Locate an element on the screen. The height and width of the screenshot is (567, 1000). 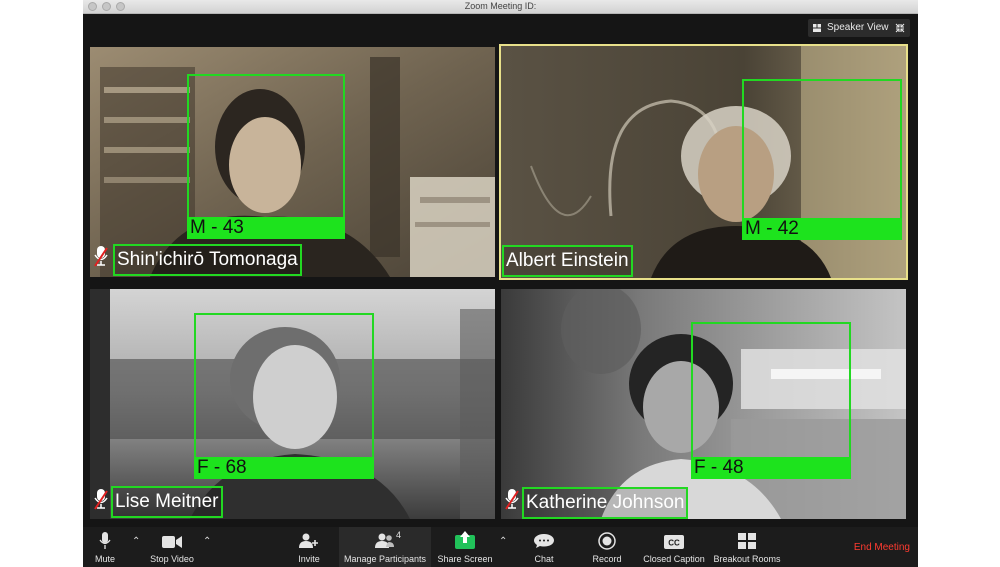
title-bar: Zoom Meeting ID: is located at coordinates (500, 7).